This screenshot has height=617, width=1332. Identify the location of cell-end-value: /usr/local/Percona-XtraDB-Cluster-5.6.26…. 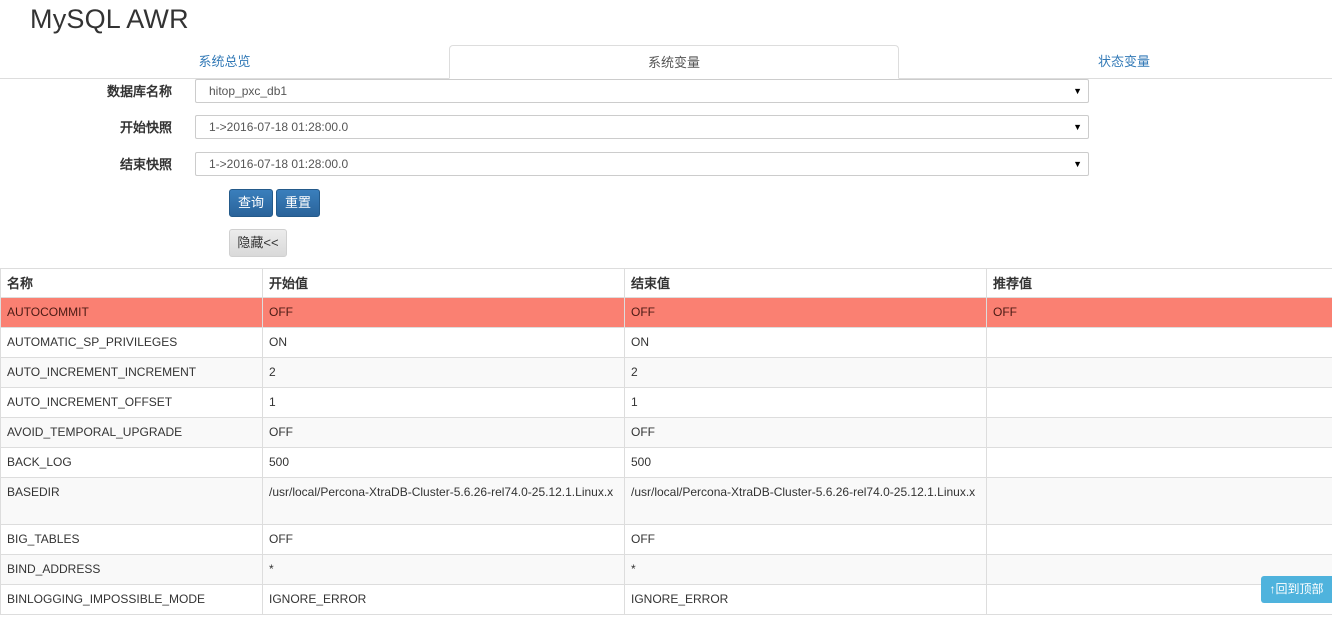
(805, 501).